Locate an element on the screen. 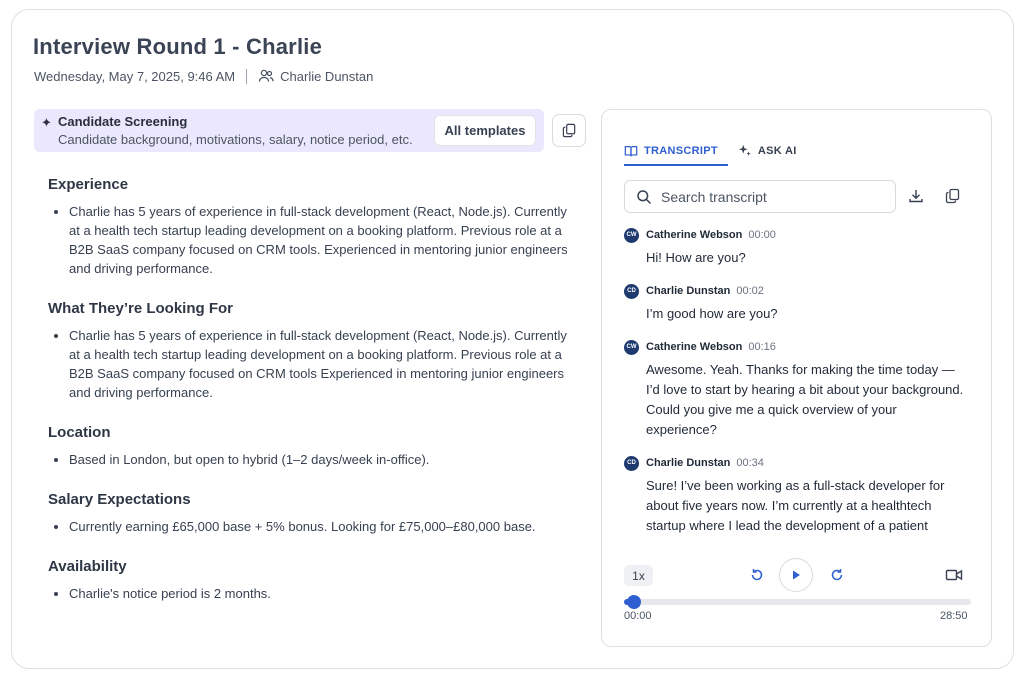 This screenshot has width=1024, height=680. section-heading: Experience is located at coordinates (88, 184).